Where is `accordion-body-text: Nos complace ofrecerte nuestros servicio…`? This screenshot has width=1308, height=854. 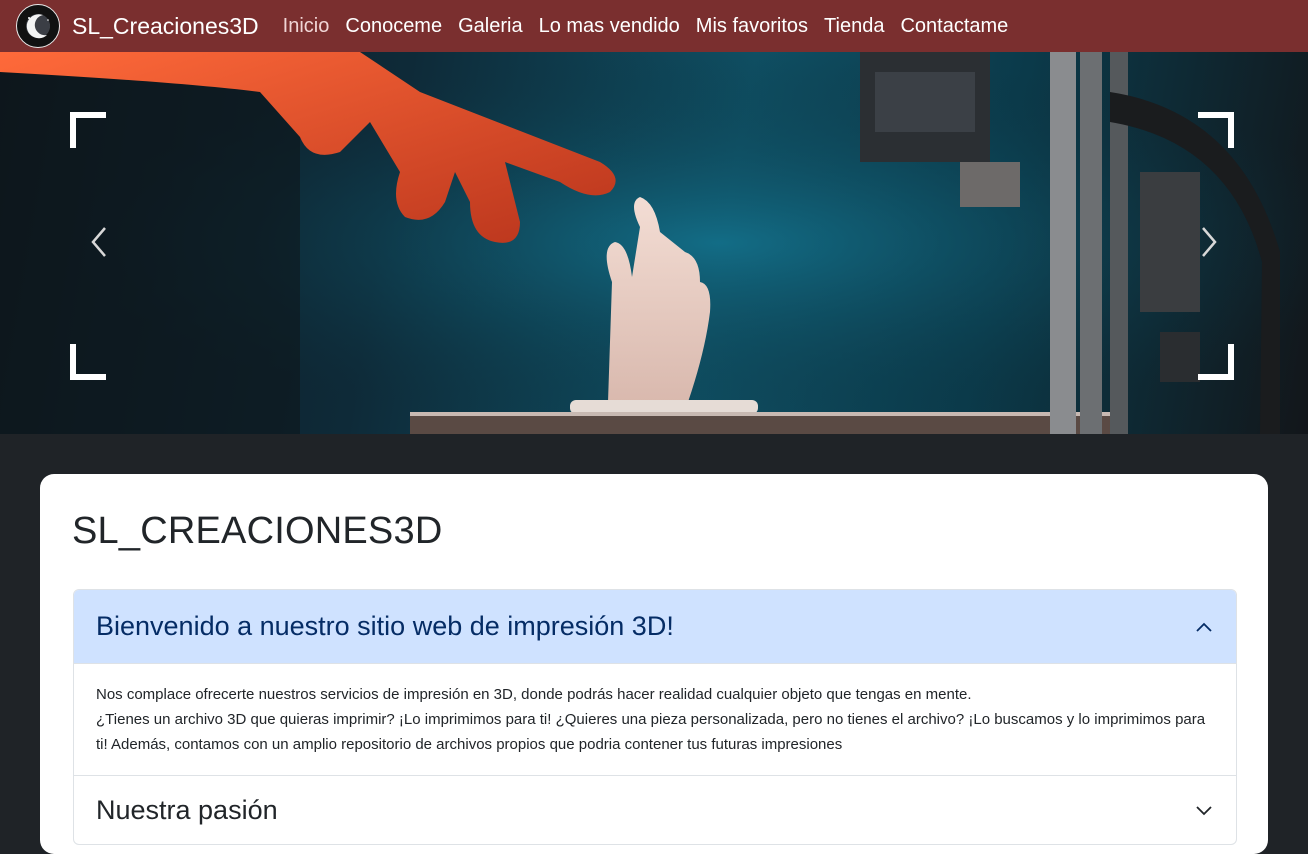 accordion-body-text: Nos complace ofrecerte nuestros servicio… is located at coordinates (534, 694).